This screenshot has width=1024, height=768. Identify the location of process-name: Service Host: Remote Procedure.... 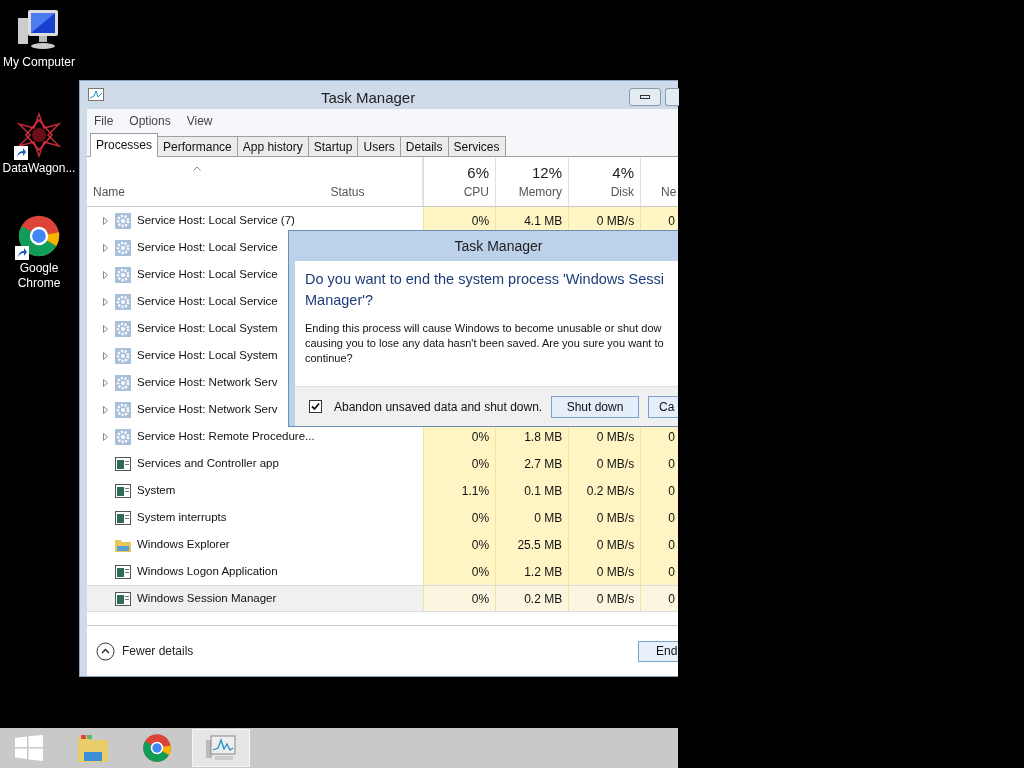
(226, 436).